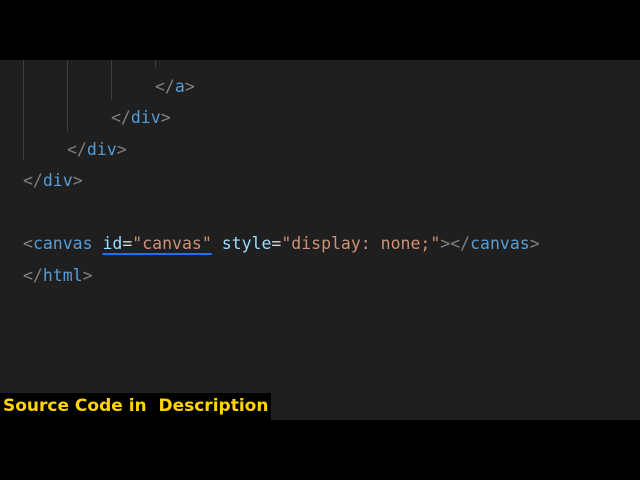 The width and height of the screenshot is (640, 480). What do you see at coordinates (320, 276) in the screenshot?
I see `code-line-close-html: </html>` at bounding box center [320, 276].